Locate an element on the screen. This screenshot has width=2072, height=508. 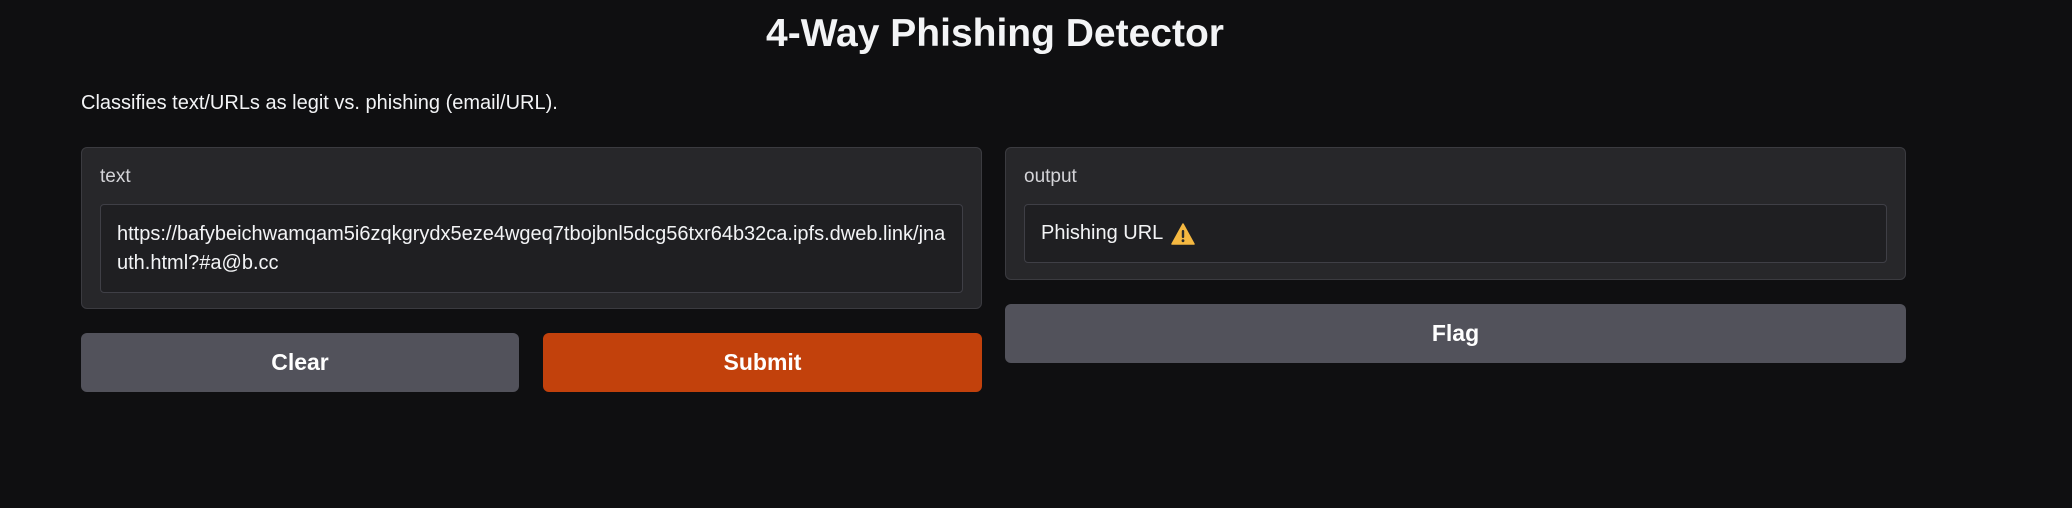
clear-button: Clear is located at coordinates (300, 362).